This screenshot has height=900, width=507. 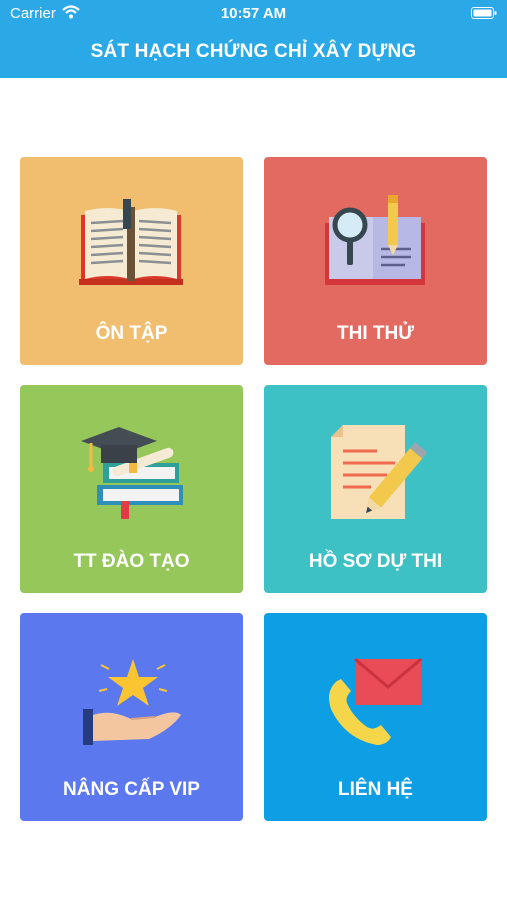 I want to click on tile-lien-he: LIÊN HỆ, so click(x=375, y=717).